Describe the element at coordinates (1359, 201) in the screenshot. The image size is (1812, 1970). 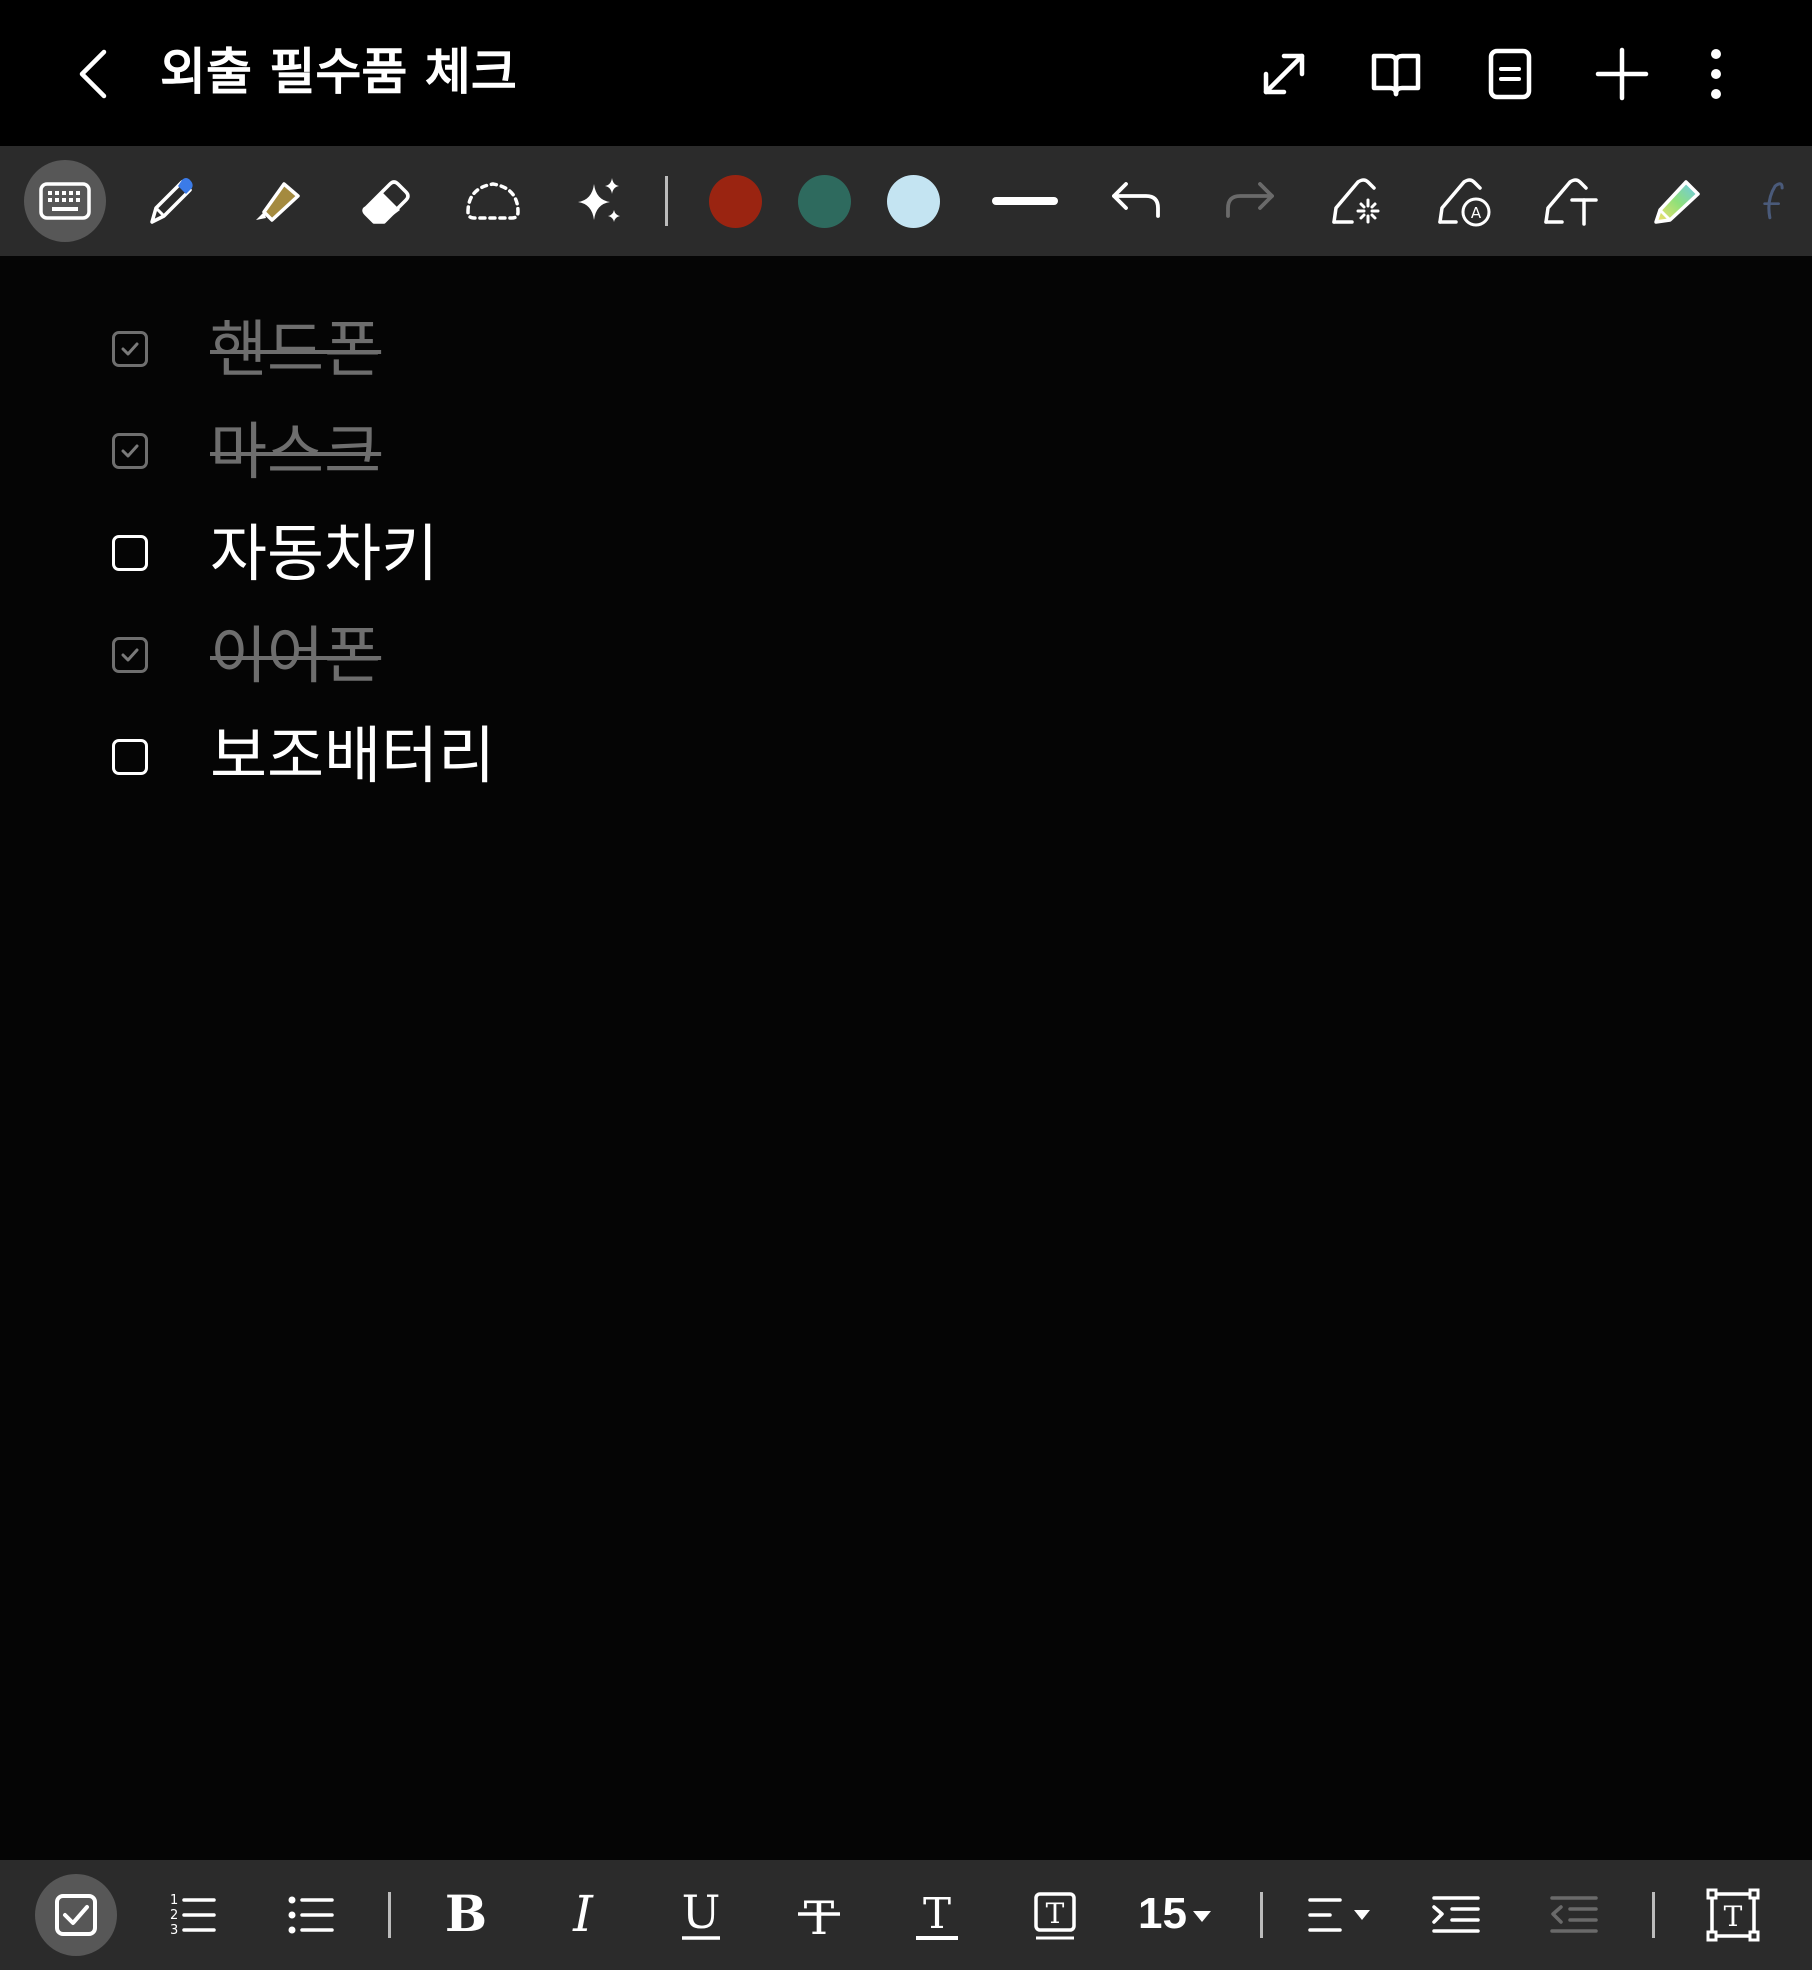
I see `spell-check-pen-icon` at that location.